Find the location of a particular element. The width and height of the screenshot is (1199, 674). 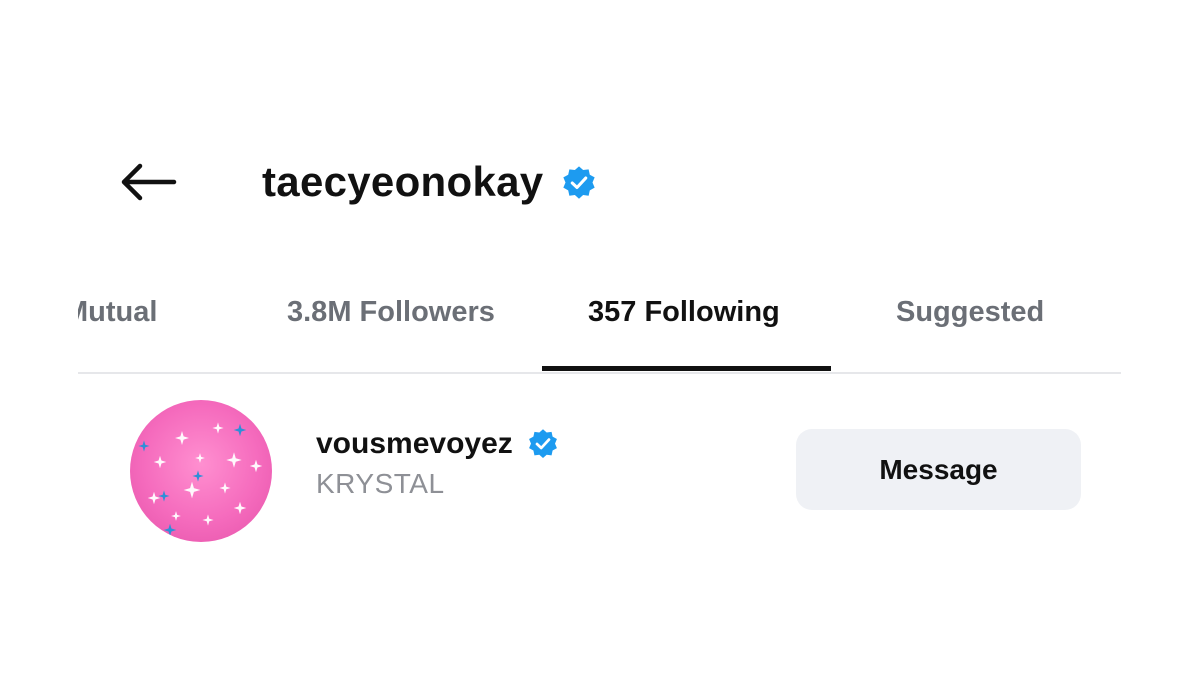

tabs-divider is located at coordinates (599, 373).